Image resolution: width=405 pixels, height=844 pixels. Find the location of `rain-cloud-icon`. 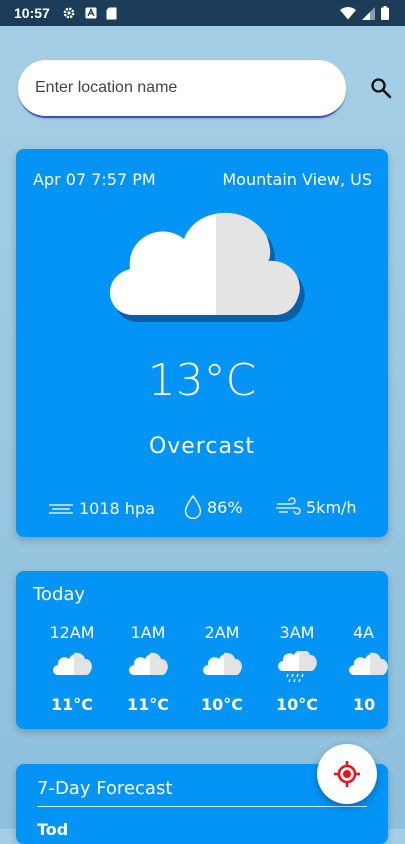

rain-cloud-icon is located at coordinates (297, 667).